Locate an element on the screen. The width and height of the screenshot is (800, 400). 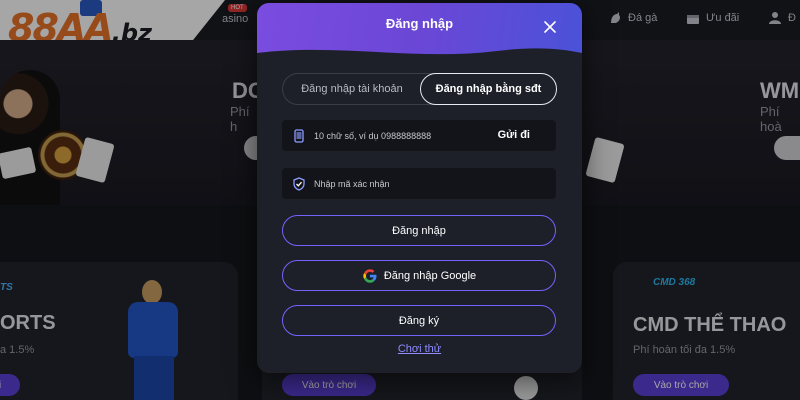
google-login-button: Đăng nhập Google is located at coordinates (419, 275).